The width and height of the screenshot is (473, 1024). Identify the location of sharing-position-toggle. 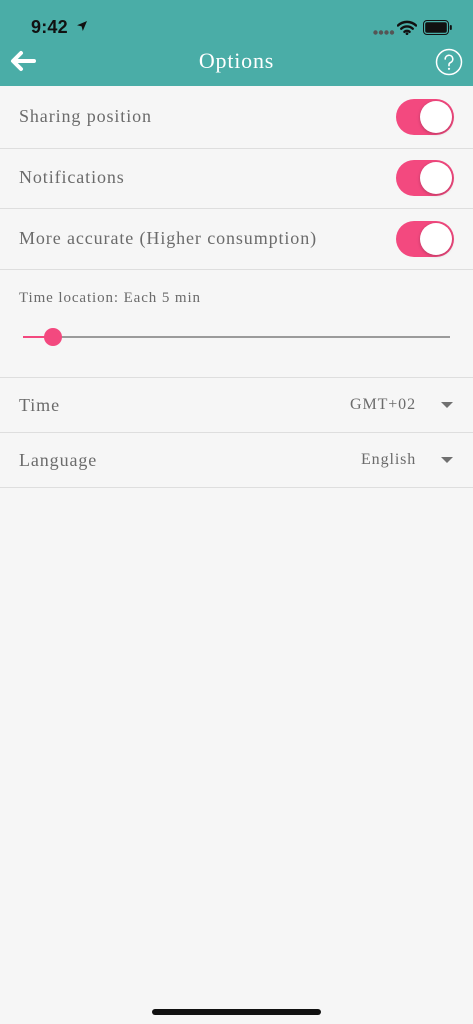
(425, 117).